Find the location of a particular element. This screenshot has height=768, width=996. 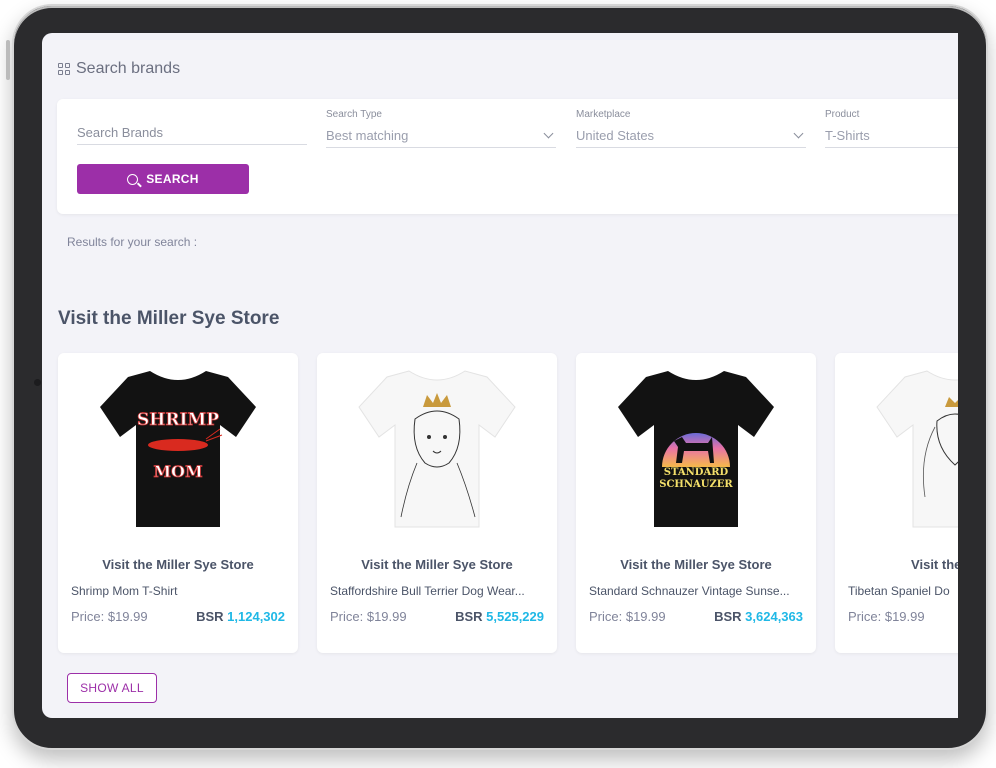

card-bsr: BSR 1,124,302 is located at coordinates (240, 616).